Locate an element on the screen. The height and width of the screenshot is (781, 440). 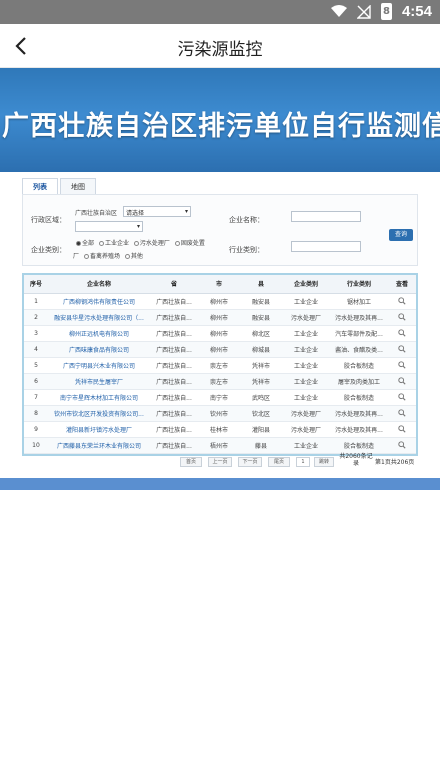
no-signal-icon is located at coordinates (363, 11).